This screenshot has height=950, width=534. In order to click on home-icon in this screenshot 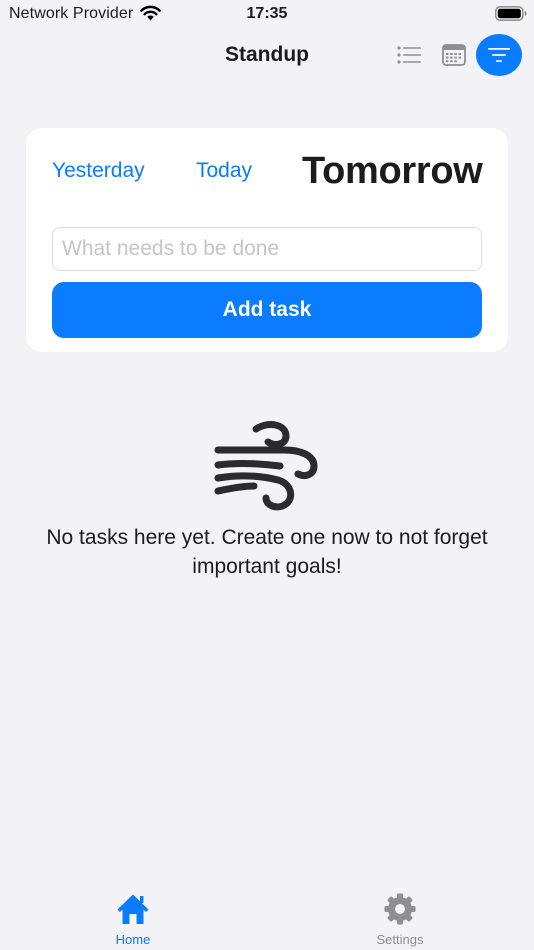, I will do `click(133, 909)`.